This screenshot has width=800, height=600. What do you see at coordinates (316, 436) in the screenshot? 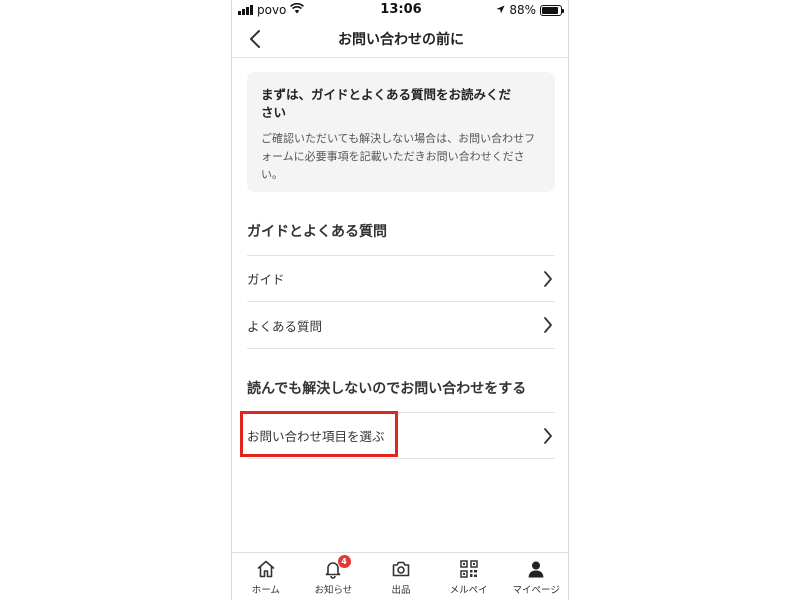
I see `select-inquiry-label: お問い合わせ項目を選ぶ` at bounding box center [316, 436].